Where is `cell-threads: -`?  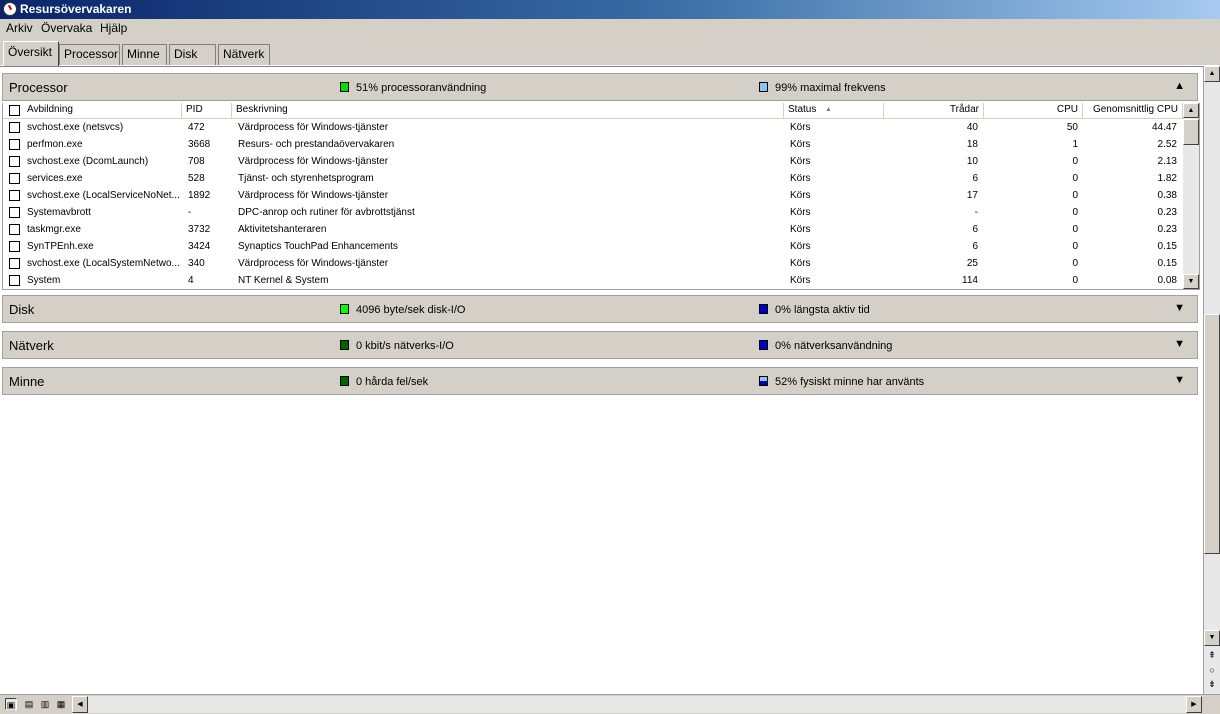 cell-threads: - is located at coordinates (976, 212).